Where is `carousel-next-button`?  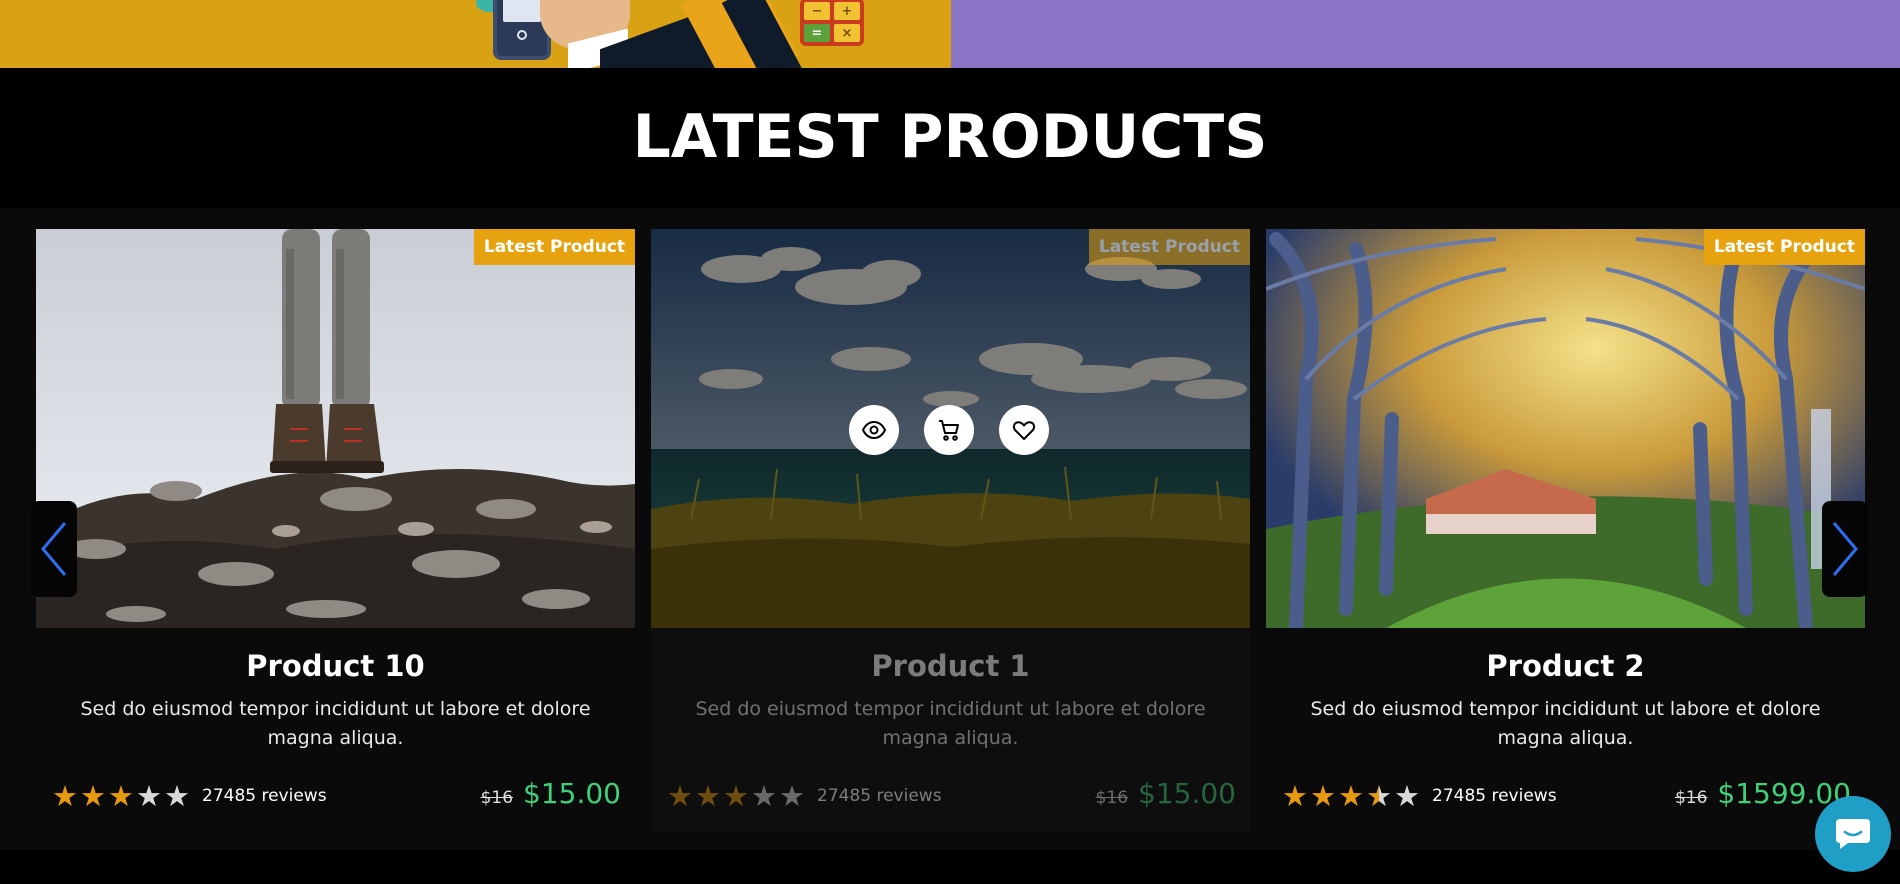
carousel-next-button is located at coordinates (1845, 549).